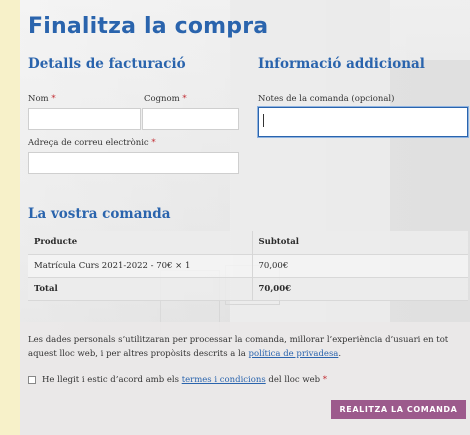  Describe the element at coordinates (112, 265) in the screenshot. I see `product-name: Matrícula Curs 2021-2022 - 70€ × 1` at that location.